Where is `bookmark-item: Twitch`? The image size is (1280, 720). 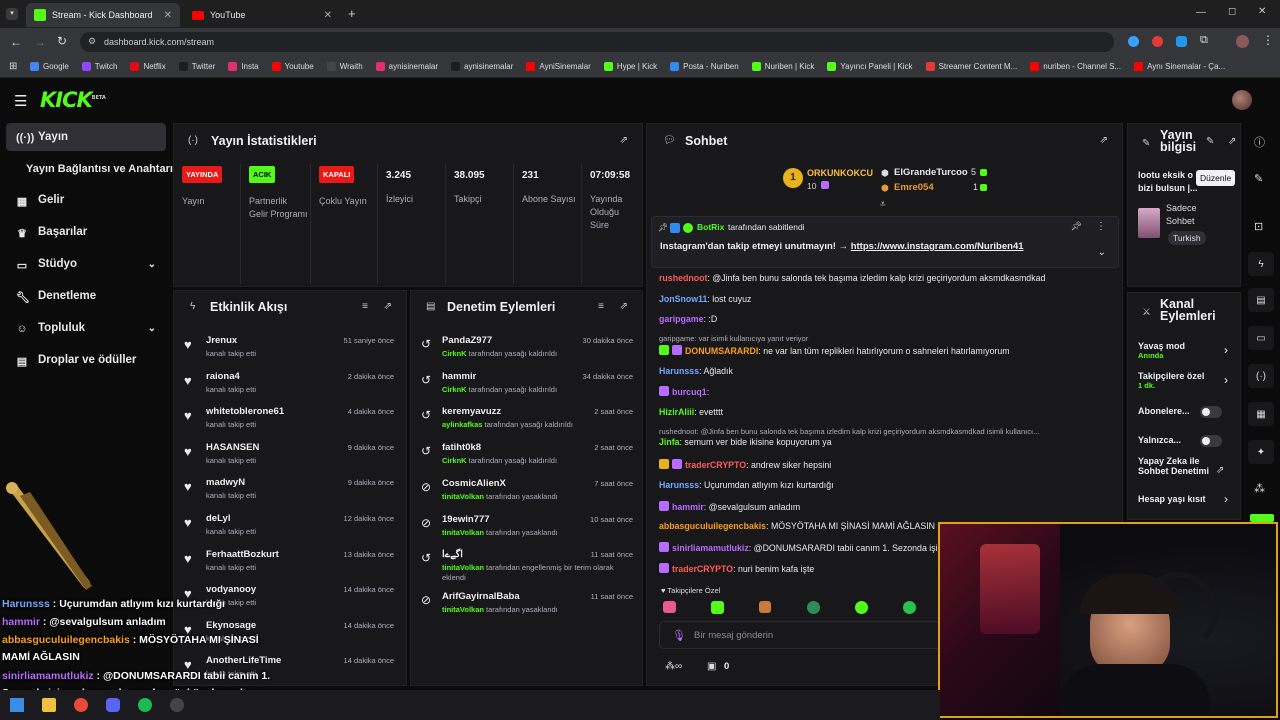 bookmark-item: Twitch is located at coordinates (99, 66).